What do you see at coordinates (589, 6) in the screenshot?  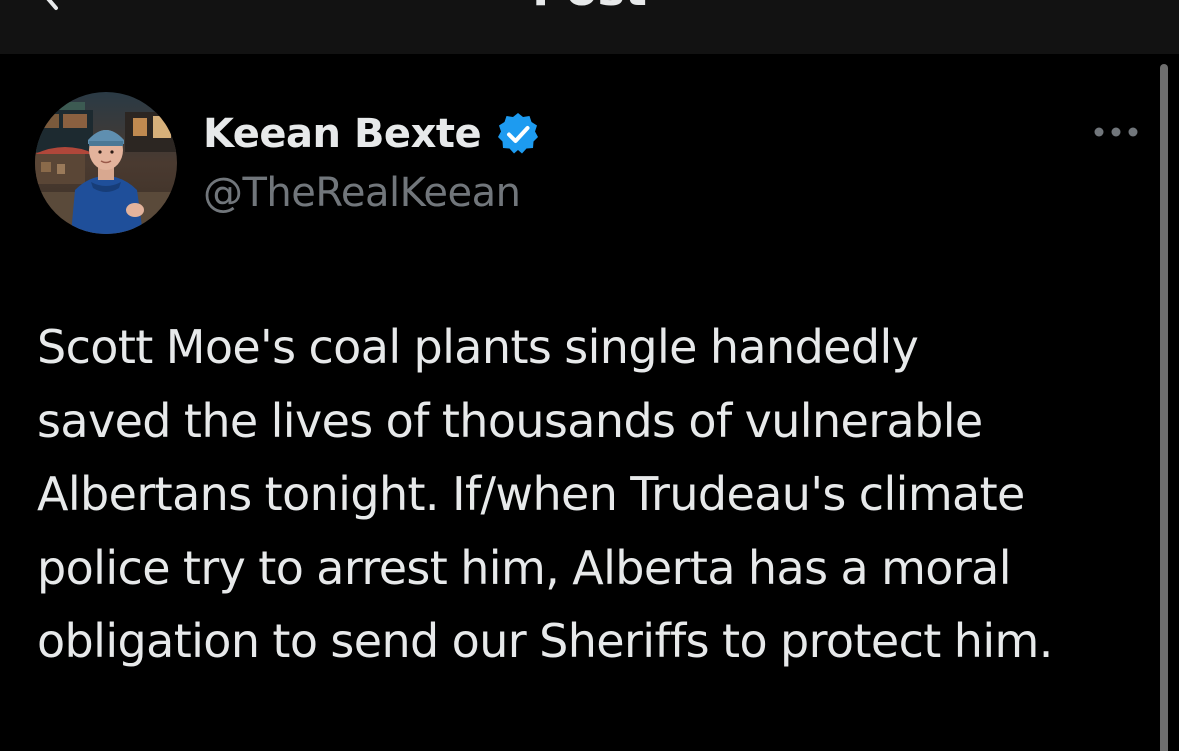 I see `page-title: Post` at bounding box center [589, 6].